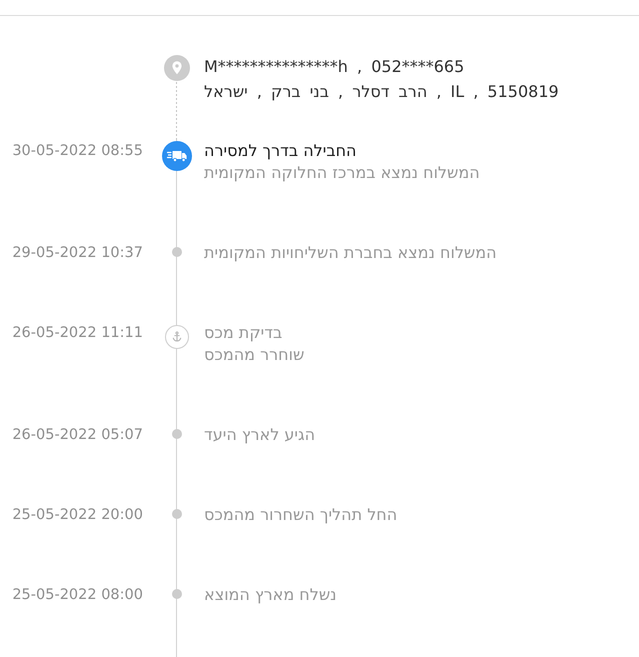 The height and width of the screenshot is (657, 639). What do you see at coordinates (280, 151) in the screenshot?
I see `event-title: החבילה בדרך למסירה` at bounding box center [280, 151].